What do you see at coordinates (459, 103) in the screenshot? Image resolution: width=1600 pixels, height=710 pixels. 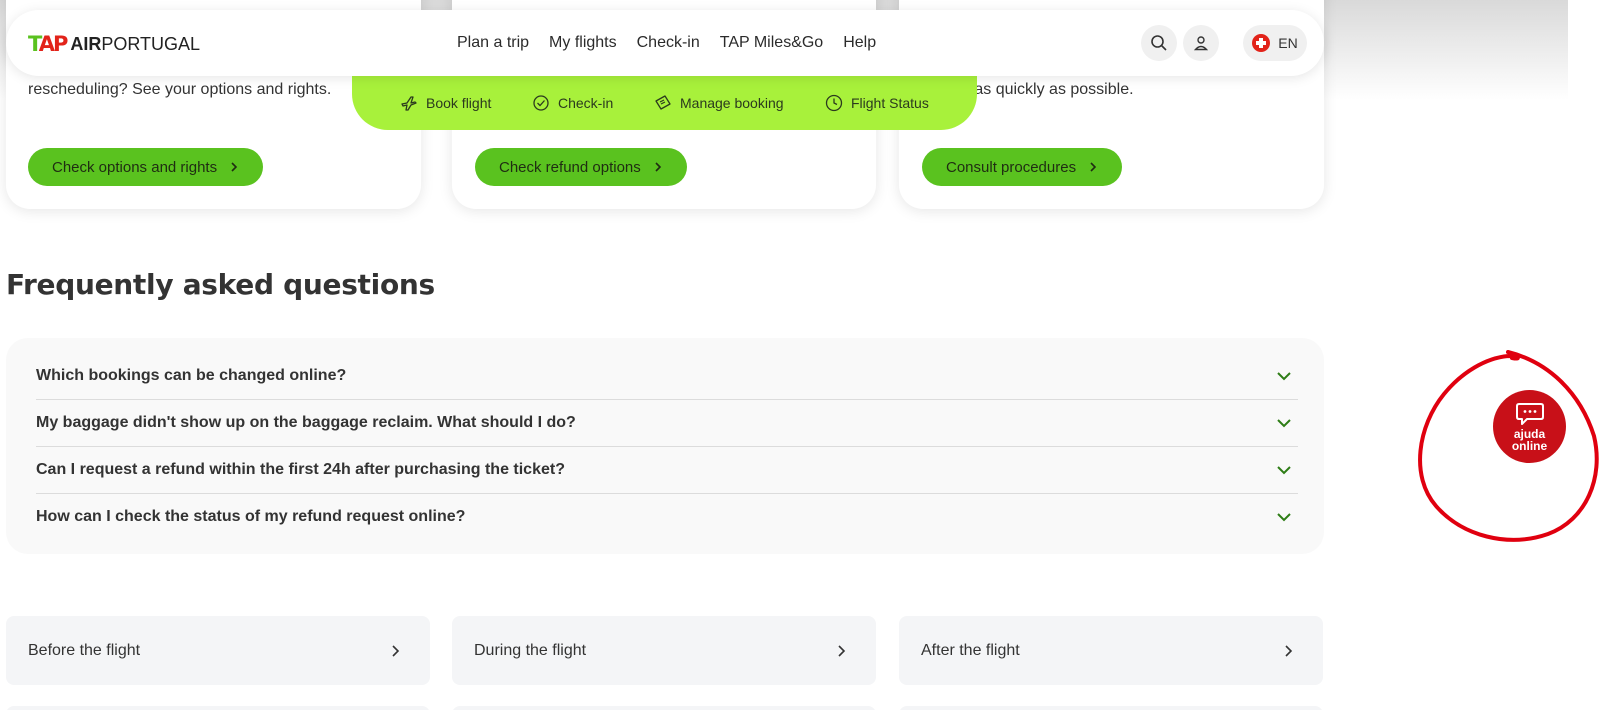 I see `quick-label: Book flight` at bounding box center [459, 103].